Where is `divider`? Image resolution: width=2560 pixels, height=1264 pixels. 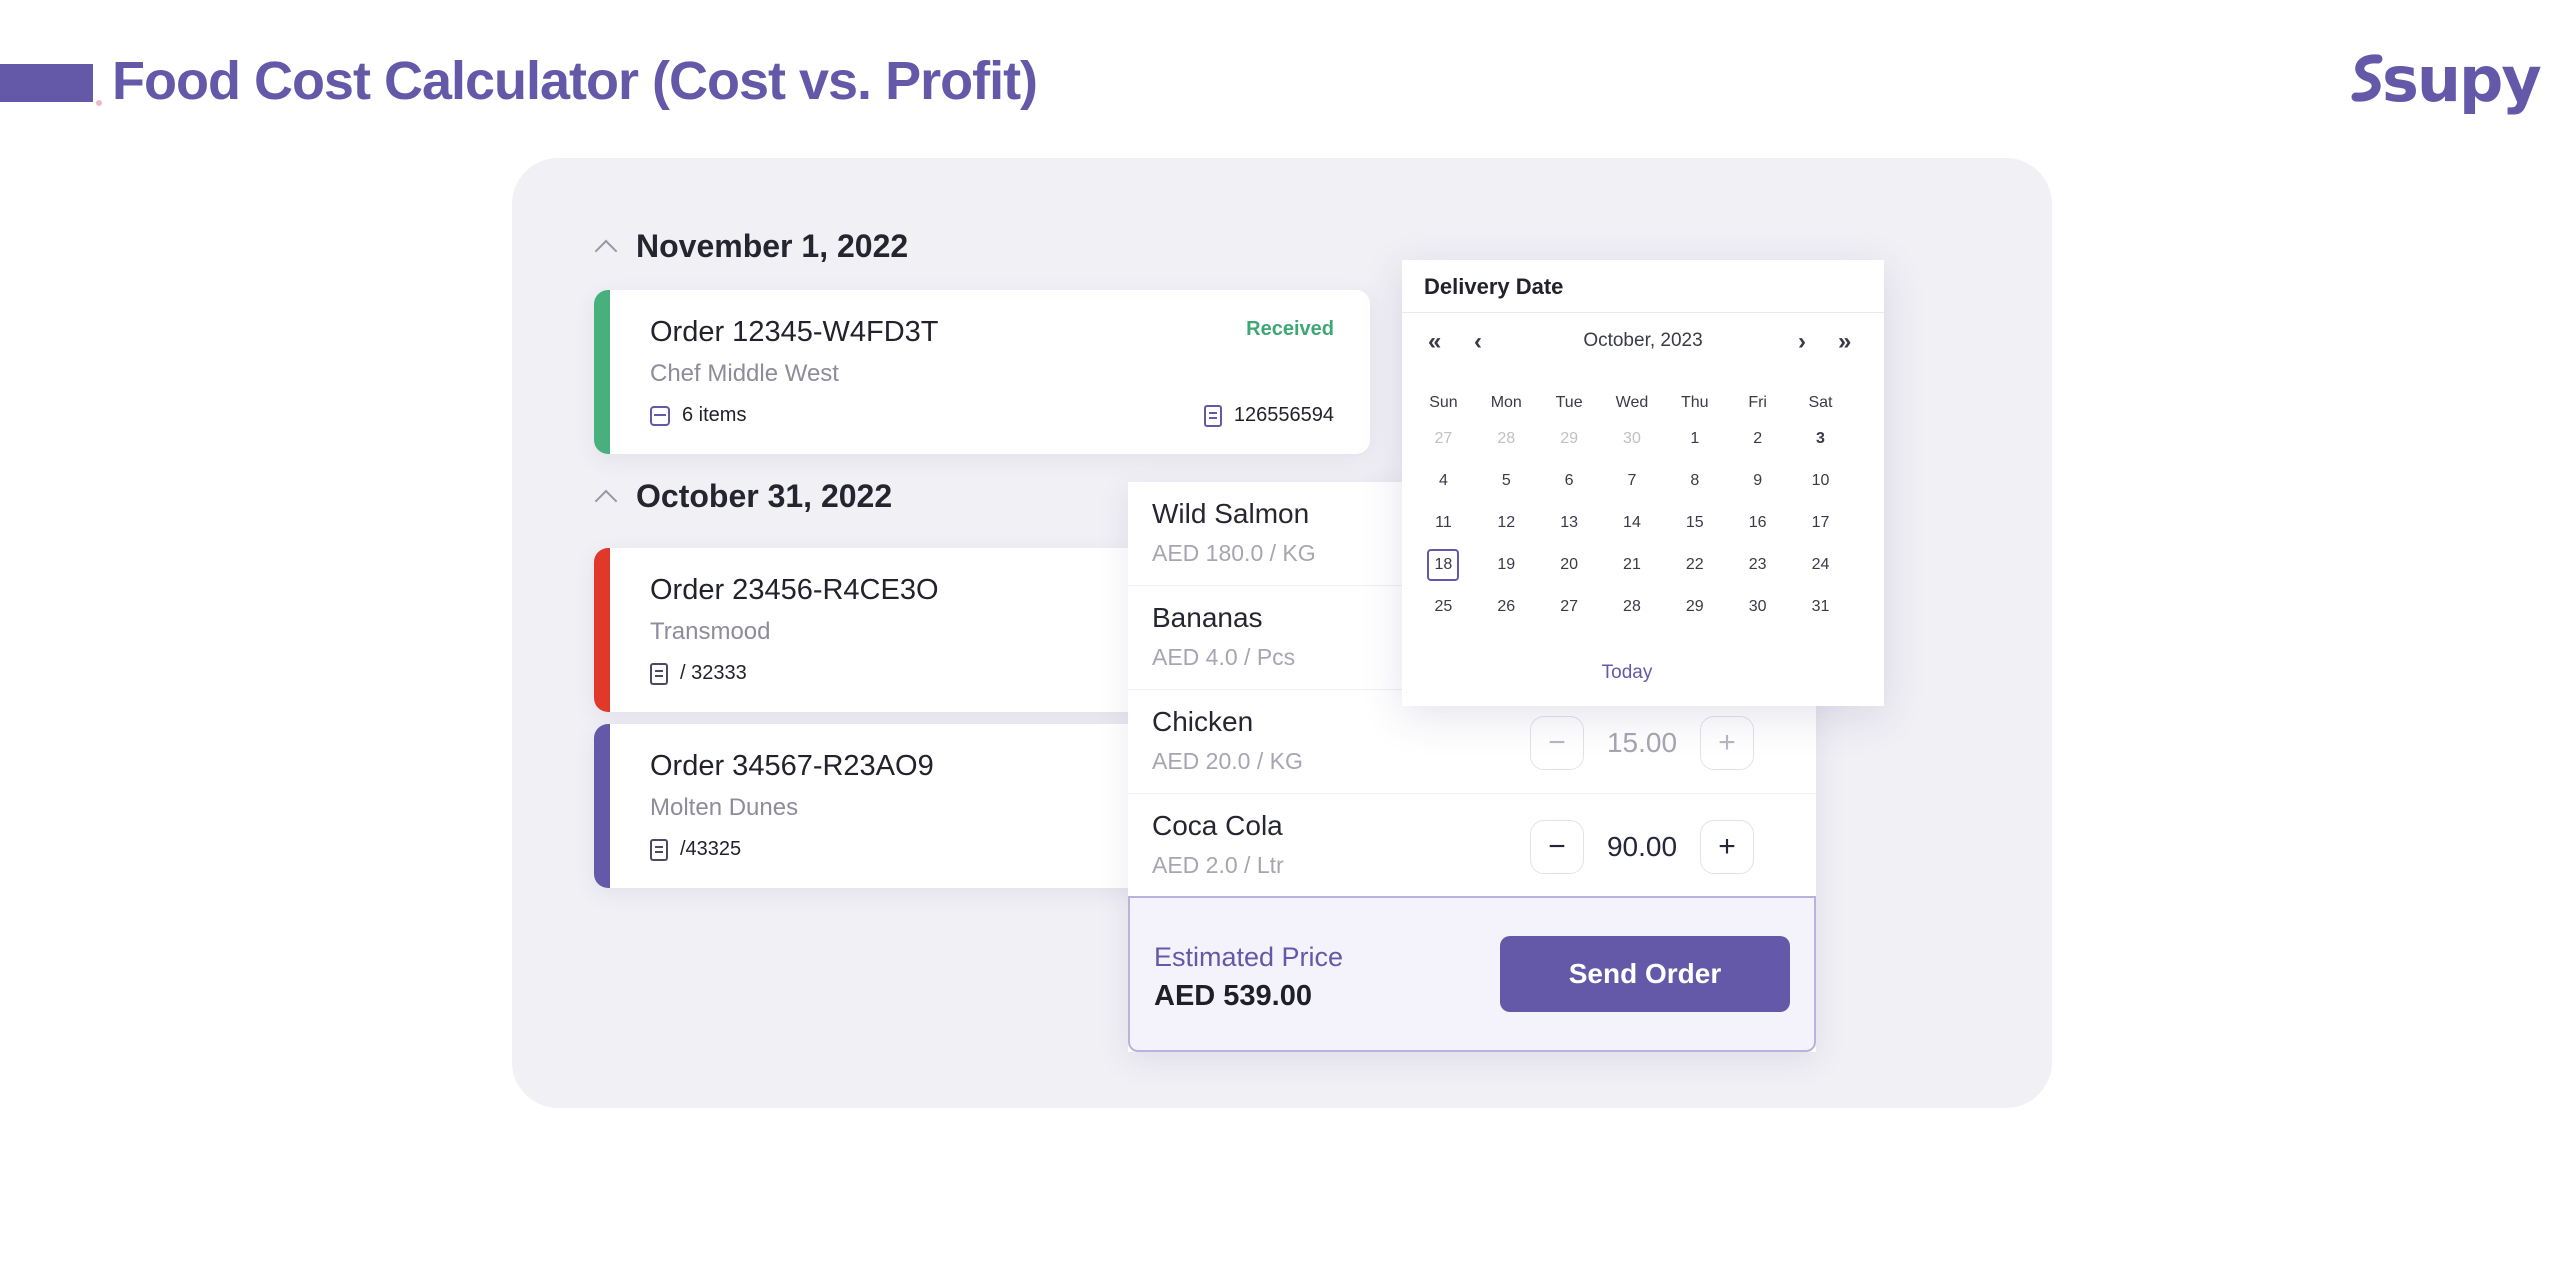
divider is located at coordinates (1643, 312).